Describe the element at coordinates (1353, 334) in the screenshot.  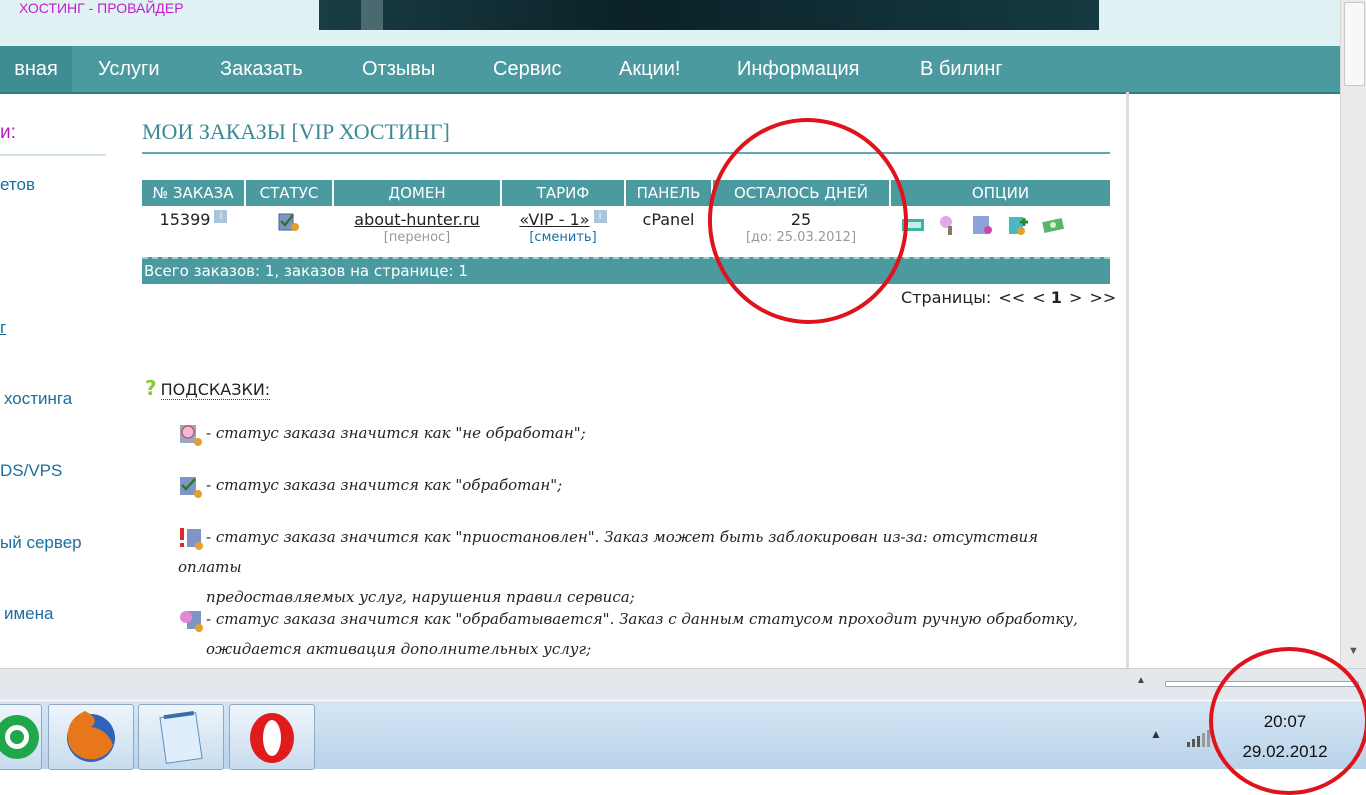
I see `page-scrollbar: ▼` at that location.